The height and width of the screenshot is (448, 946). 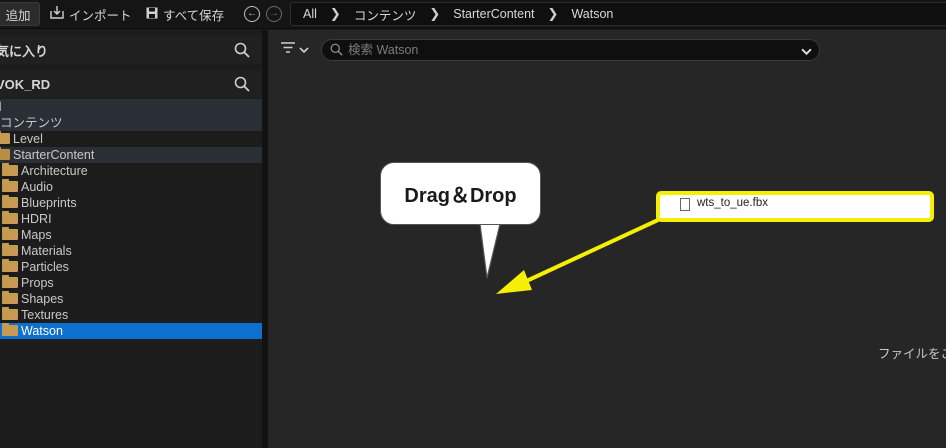 I want to click on speech-bubble-text: Drag＆Drop, so click(x=460, y=196).